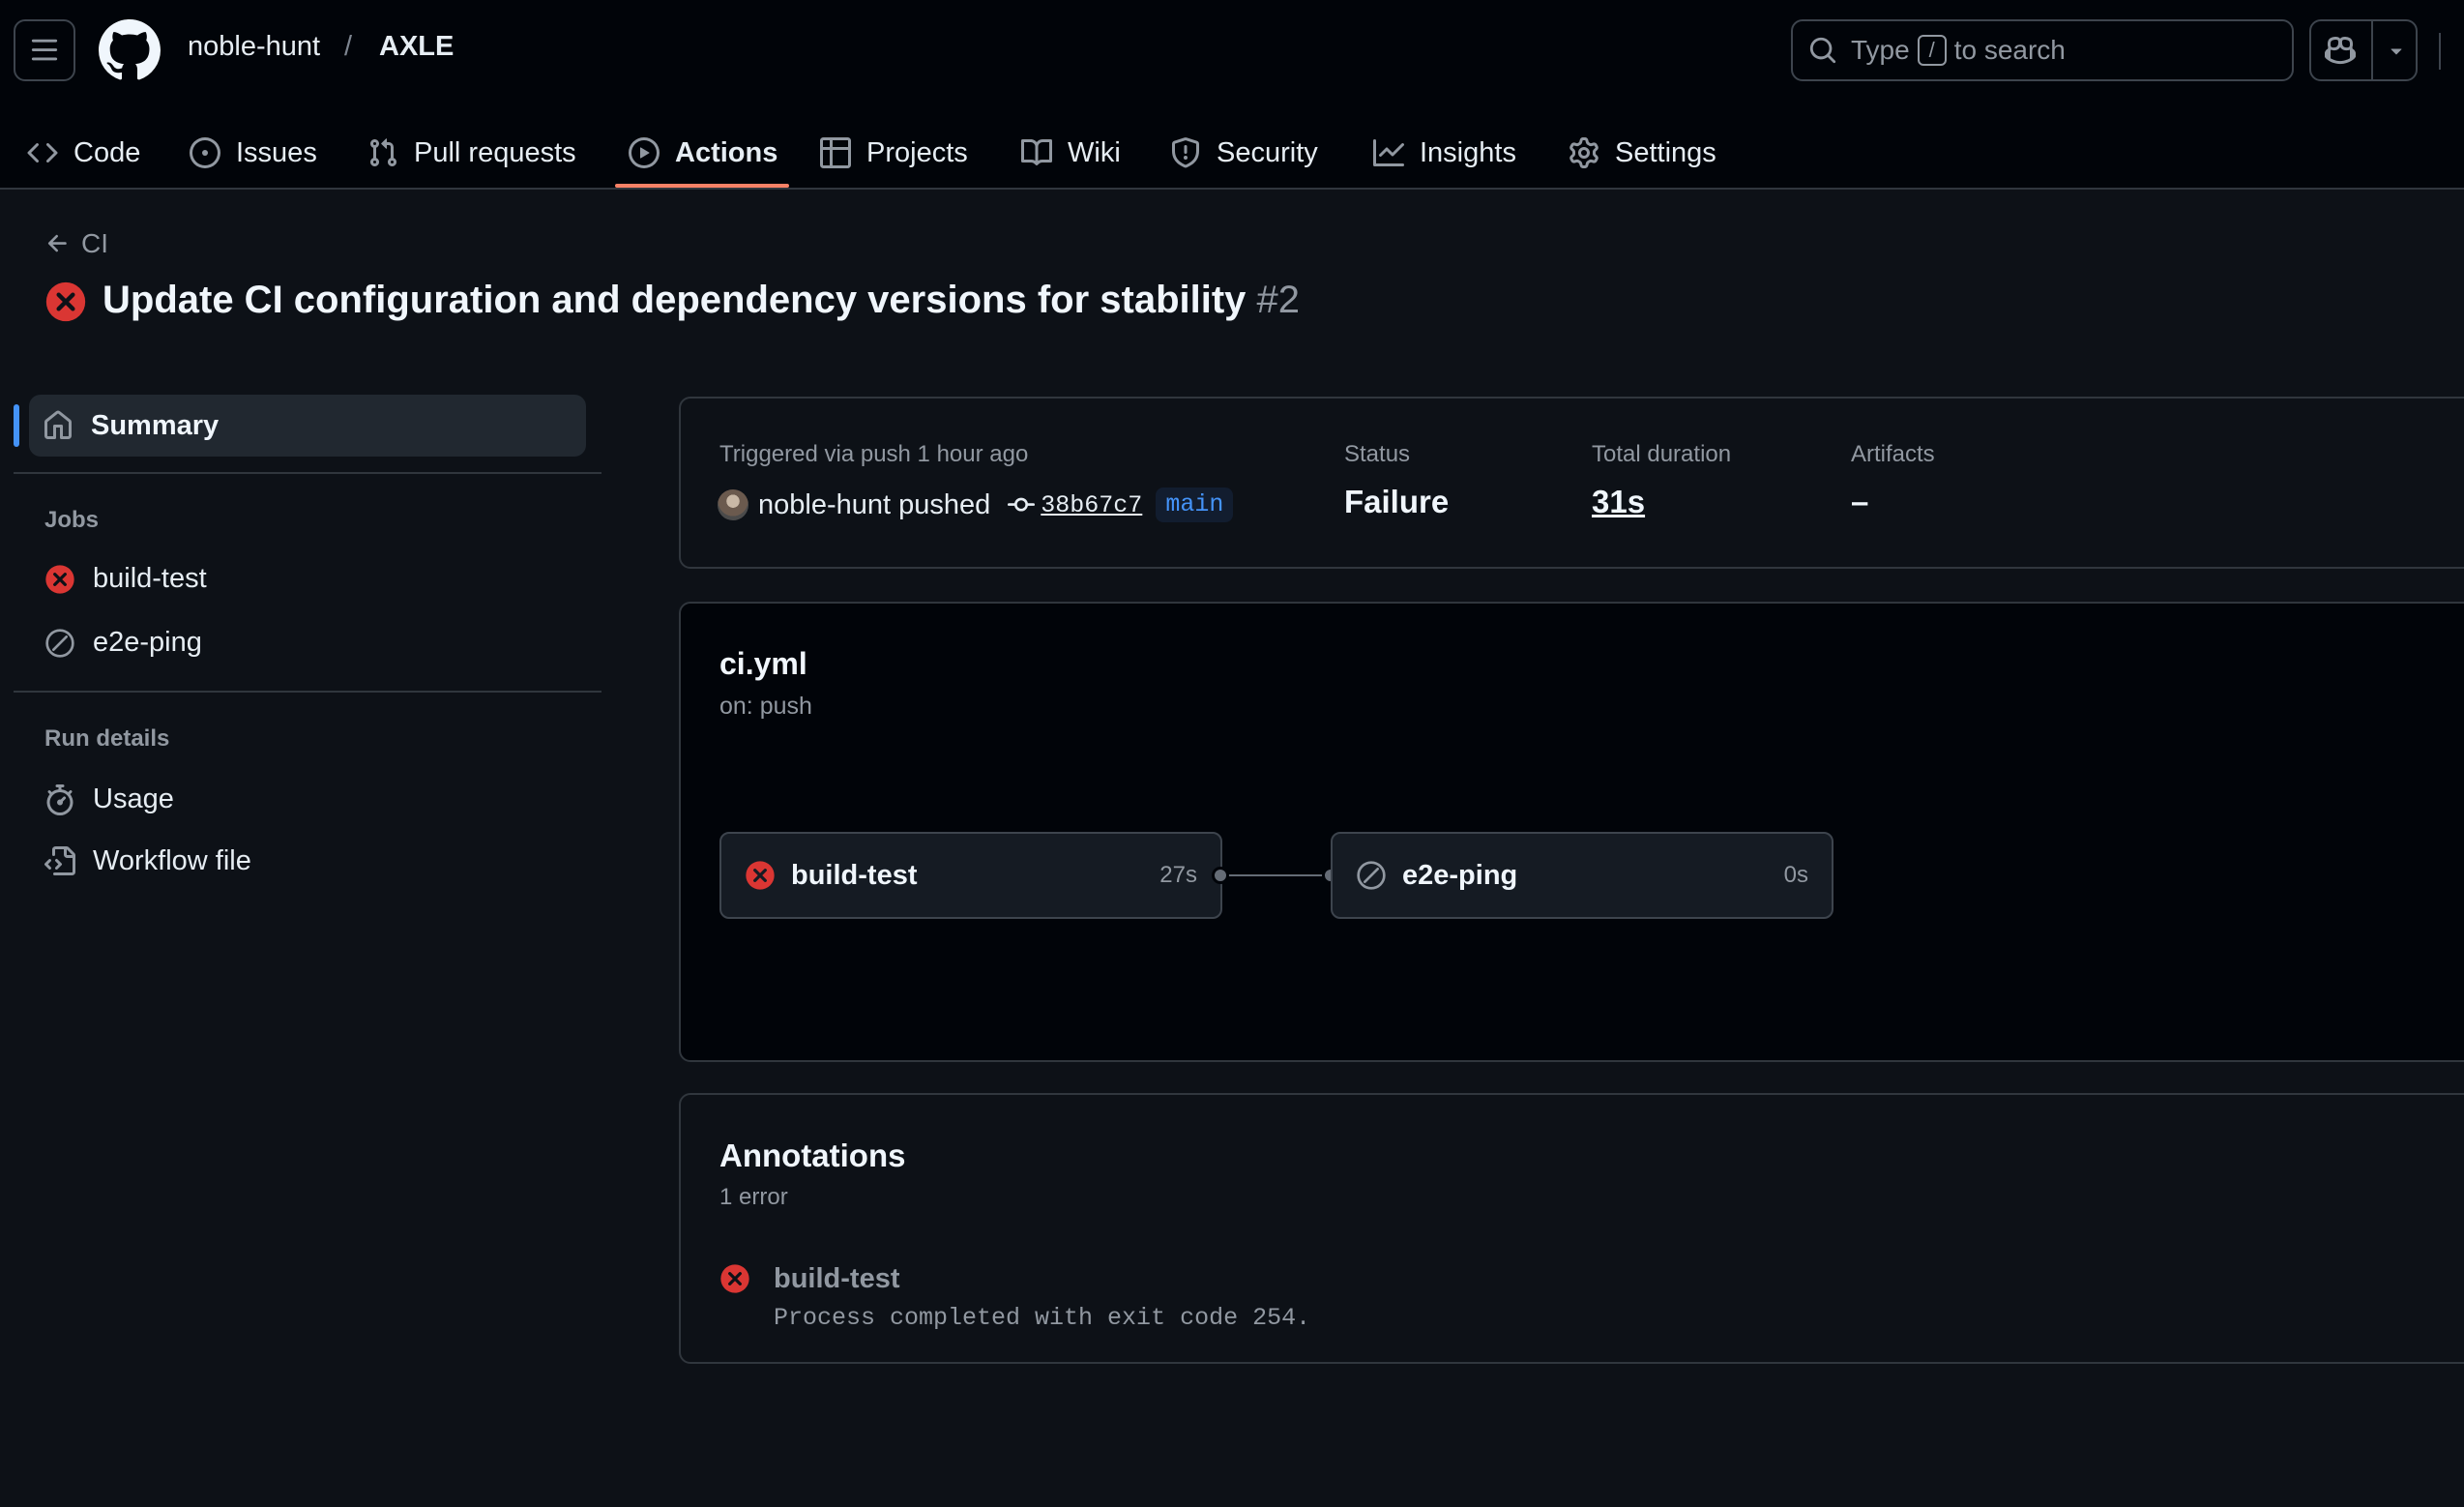 The width and height of the screenshot is (2464, 1507). Describe the element at coordinates (1571, 483) in the screenshot. I see `run-summary-card` at that location.